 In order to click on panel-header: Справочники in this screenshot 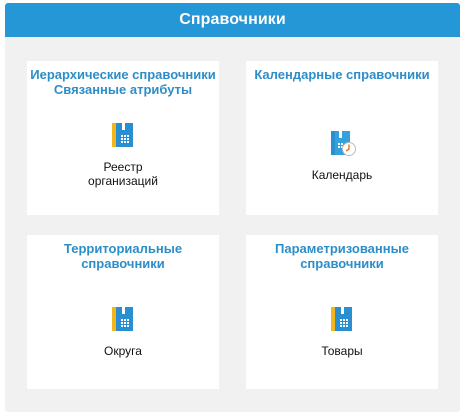, I will do `click(232, 20)`.